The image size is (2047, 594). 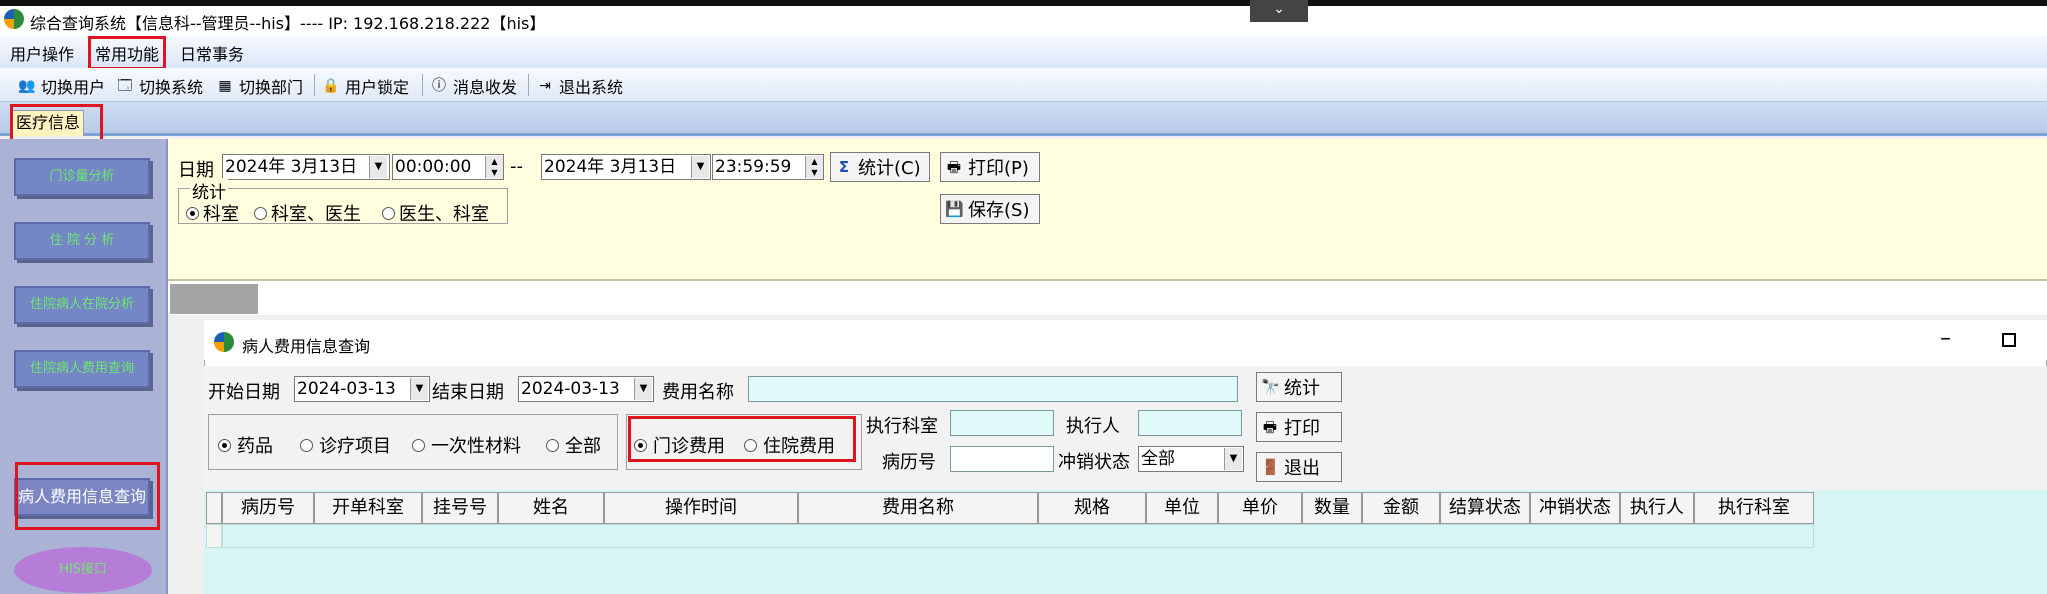 I want to click on writeoff-dropdown-icon: ▼, so click(x=1233, y=459).